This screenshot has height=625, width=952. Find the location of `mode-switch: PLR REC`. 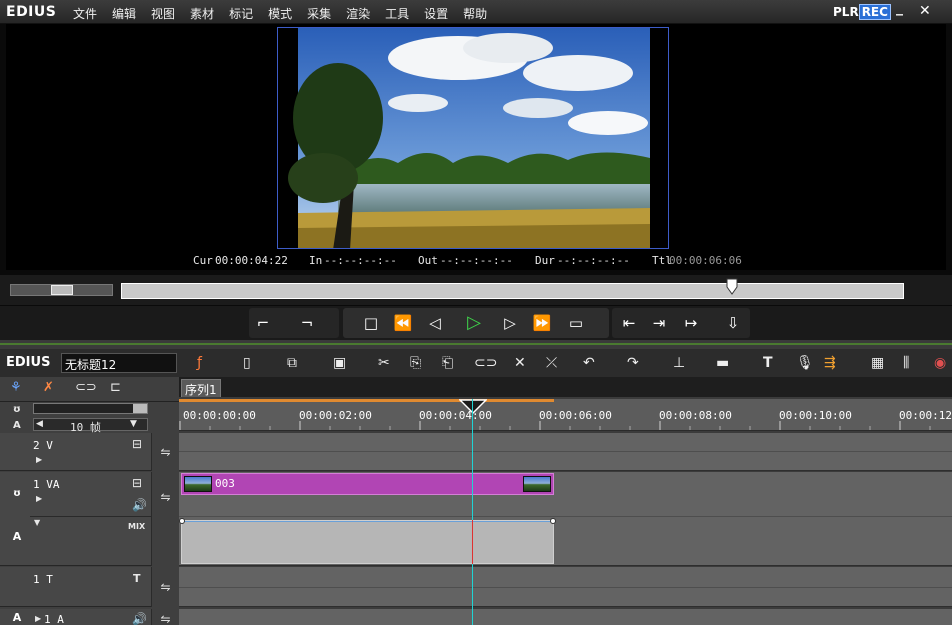

mode-switch: PLR REC is located at coordinates (862, 12).